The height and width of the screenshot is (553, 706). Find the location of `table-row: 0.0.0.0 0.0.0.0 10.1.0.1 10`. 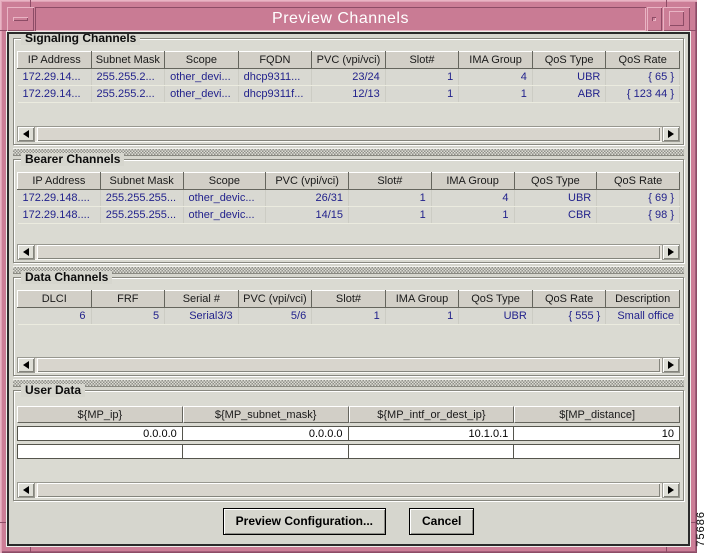

table-row: 0.0.0.0 0.0.0.0 10.1.0.1 10 is located at coordinates (348, 433).